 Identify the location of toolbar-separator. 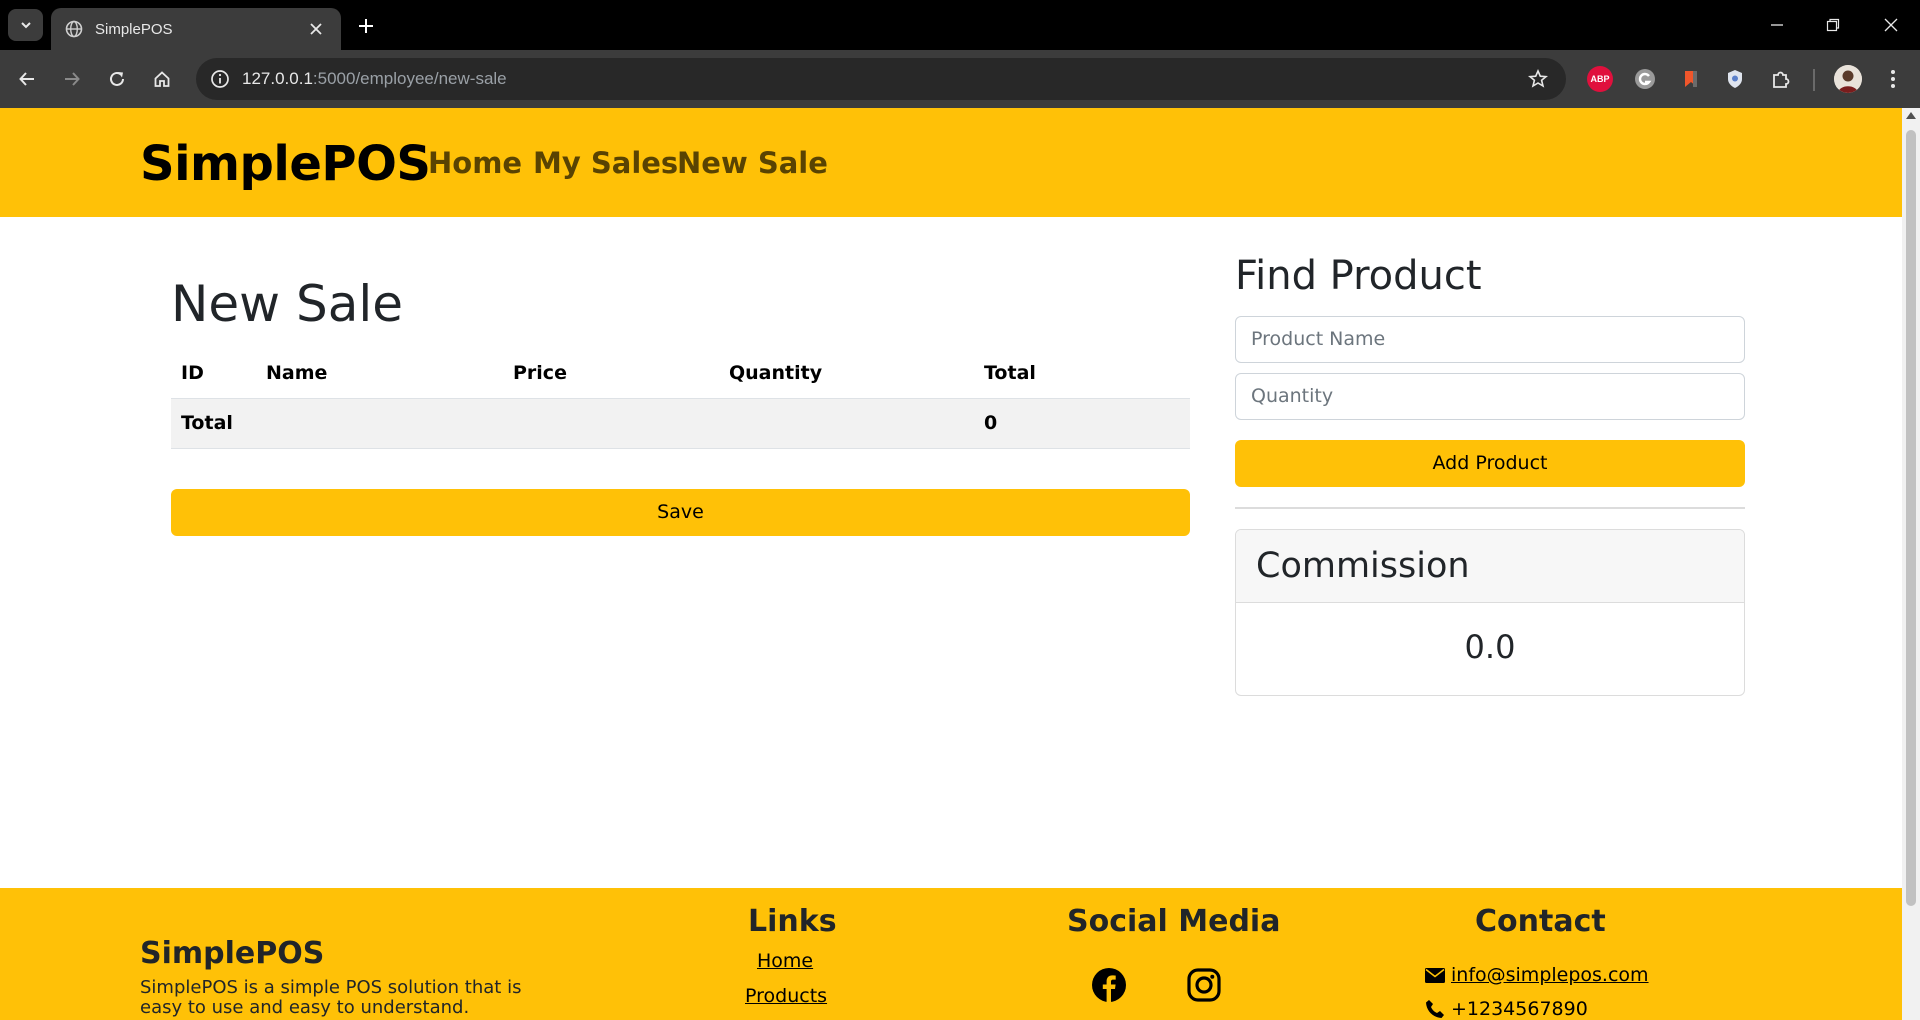
(1814, 80).